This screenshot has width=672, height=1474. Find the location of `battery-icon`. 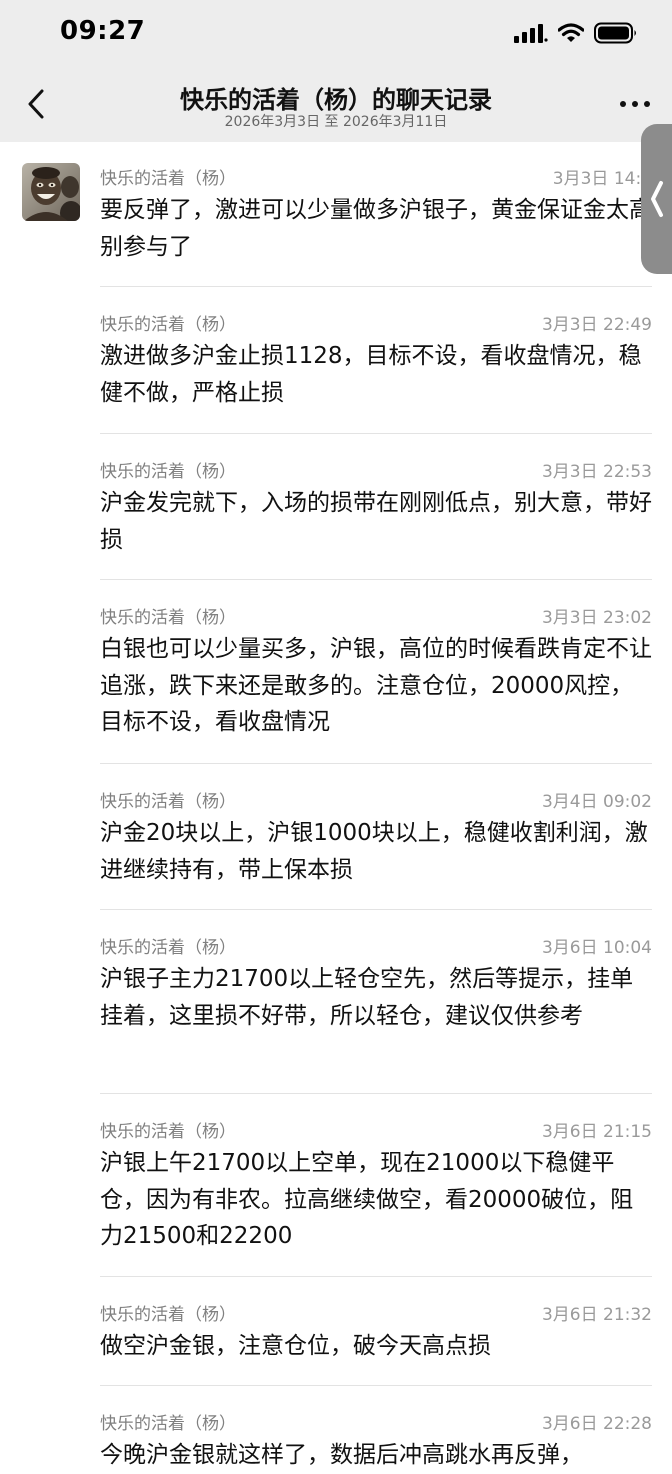

battery-icon is located at coordinates (616, 35).